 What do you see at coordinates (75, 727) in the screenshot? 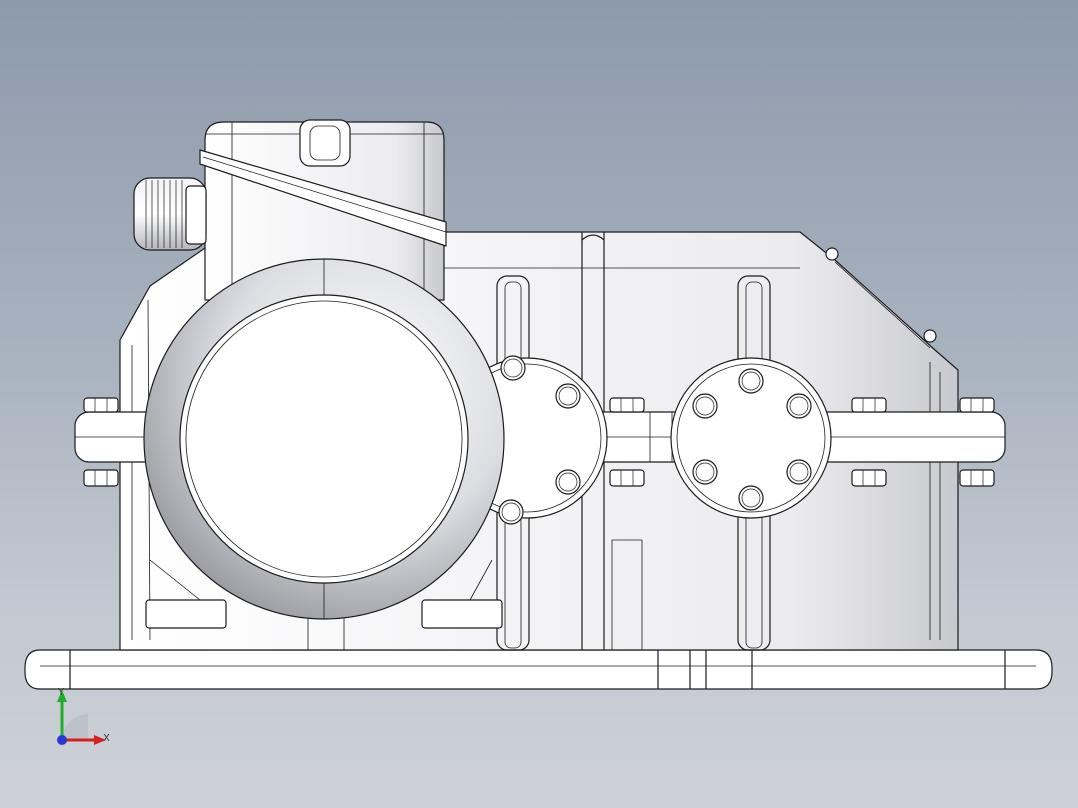
I see `triad-plane-icon` at bounding box center [75, 727].